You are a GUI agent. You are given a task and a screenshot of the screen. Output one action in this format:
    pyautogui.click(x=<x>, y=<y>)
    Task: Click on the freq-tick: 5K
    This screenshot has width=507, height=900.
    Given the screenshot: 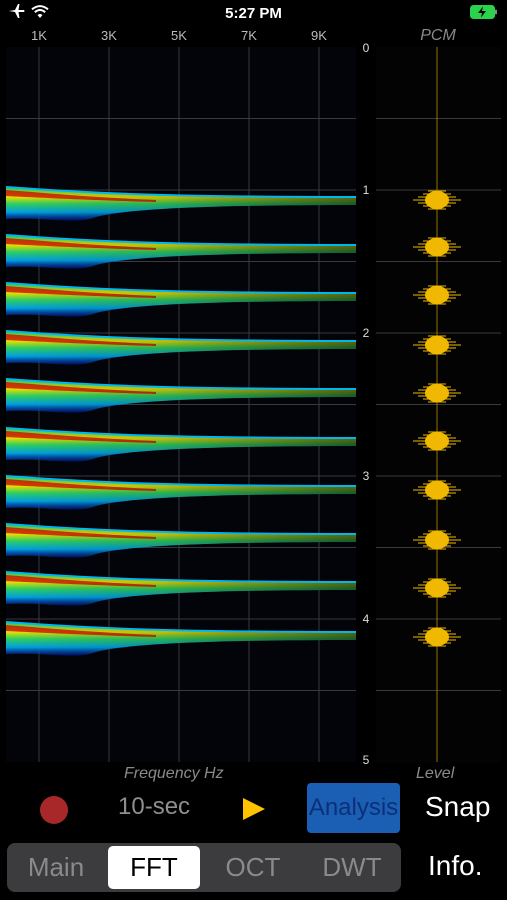 What is the action you would take?
    pyautogui.click(x=179, y=35)
    